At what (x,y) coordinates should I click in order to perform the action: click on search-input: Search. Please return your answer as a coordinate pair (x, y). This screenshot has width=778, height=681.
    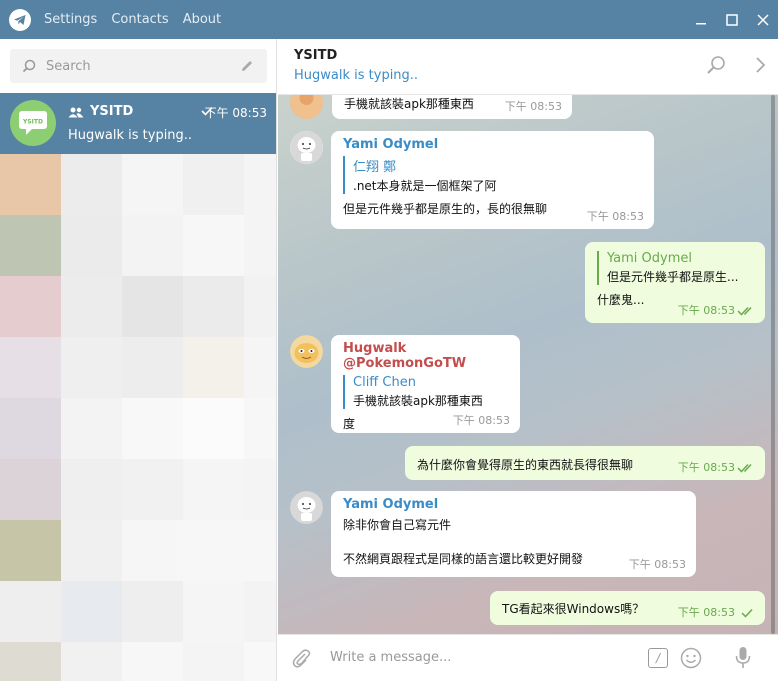
    Looking at the image, I should click on (138, 66).